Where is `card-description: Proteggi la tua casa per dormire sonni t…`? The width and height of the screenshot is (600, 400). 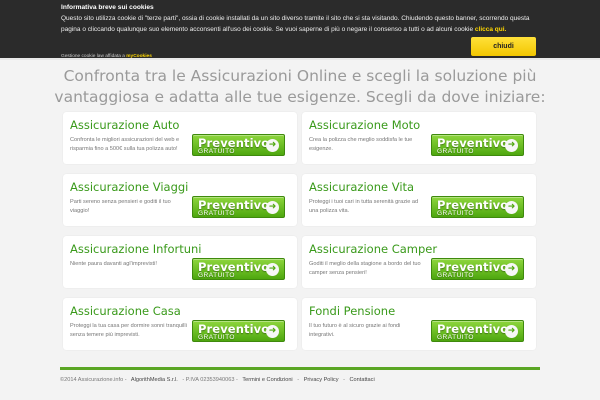
card-description: Proteggi la tua casa per dormire sonni t… is located at coordinates (128, 330).